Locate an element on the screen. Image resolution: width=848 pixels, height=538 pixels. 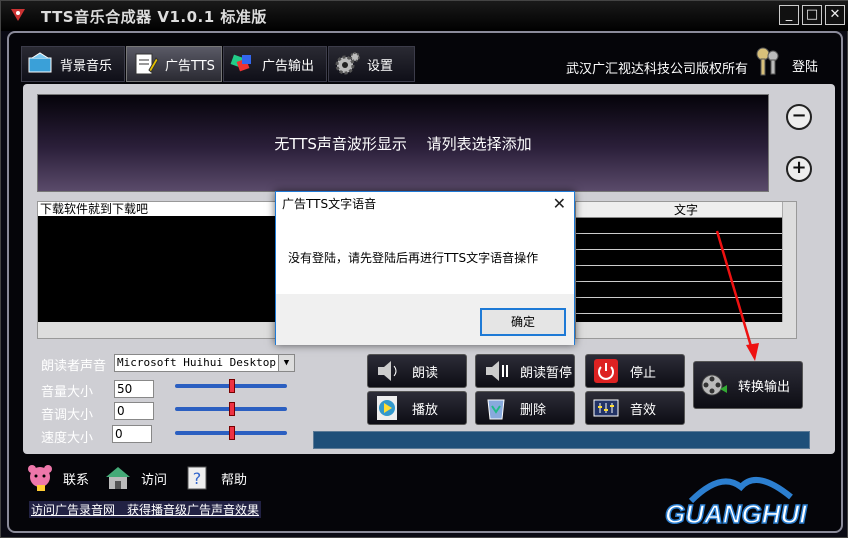
horizontal-scrollbar is located at coordinates (160, 330).